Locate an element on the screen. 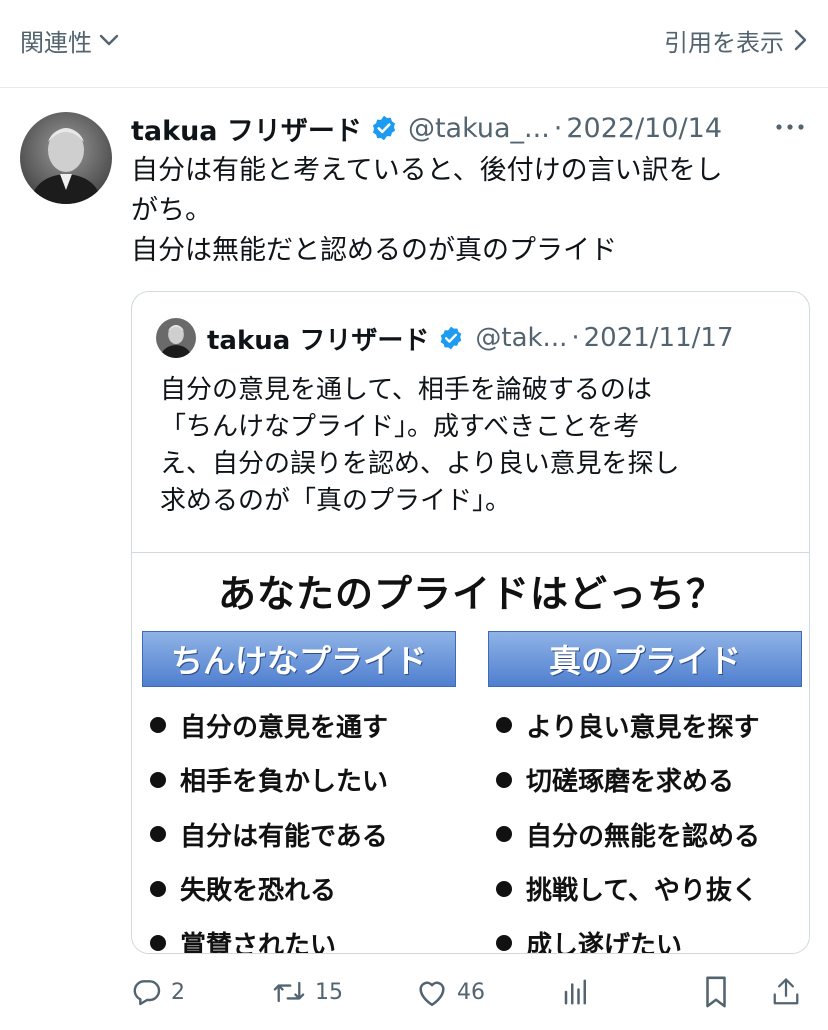 The width and height of the screenshot is (828, 1030). avatar is located at coordinates (66, 158).